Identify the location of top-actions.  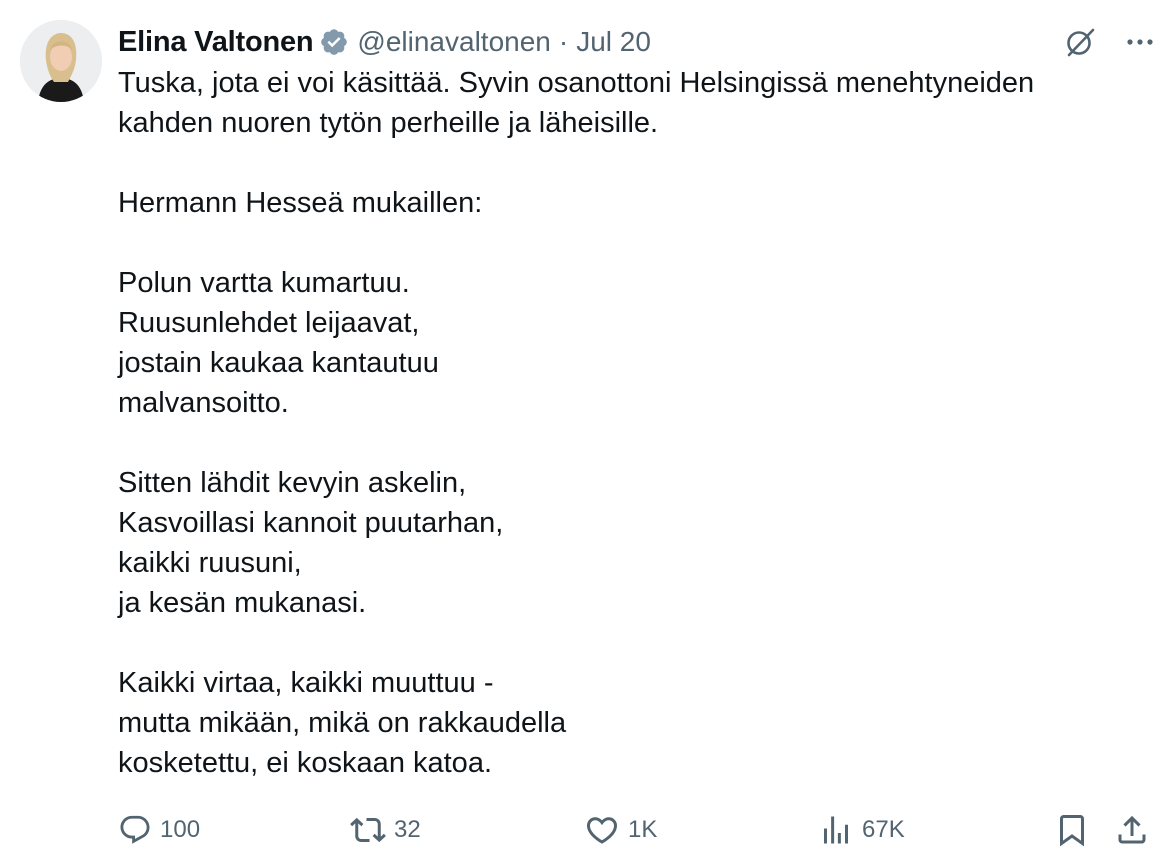
(1110, 42).